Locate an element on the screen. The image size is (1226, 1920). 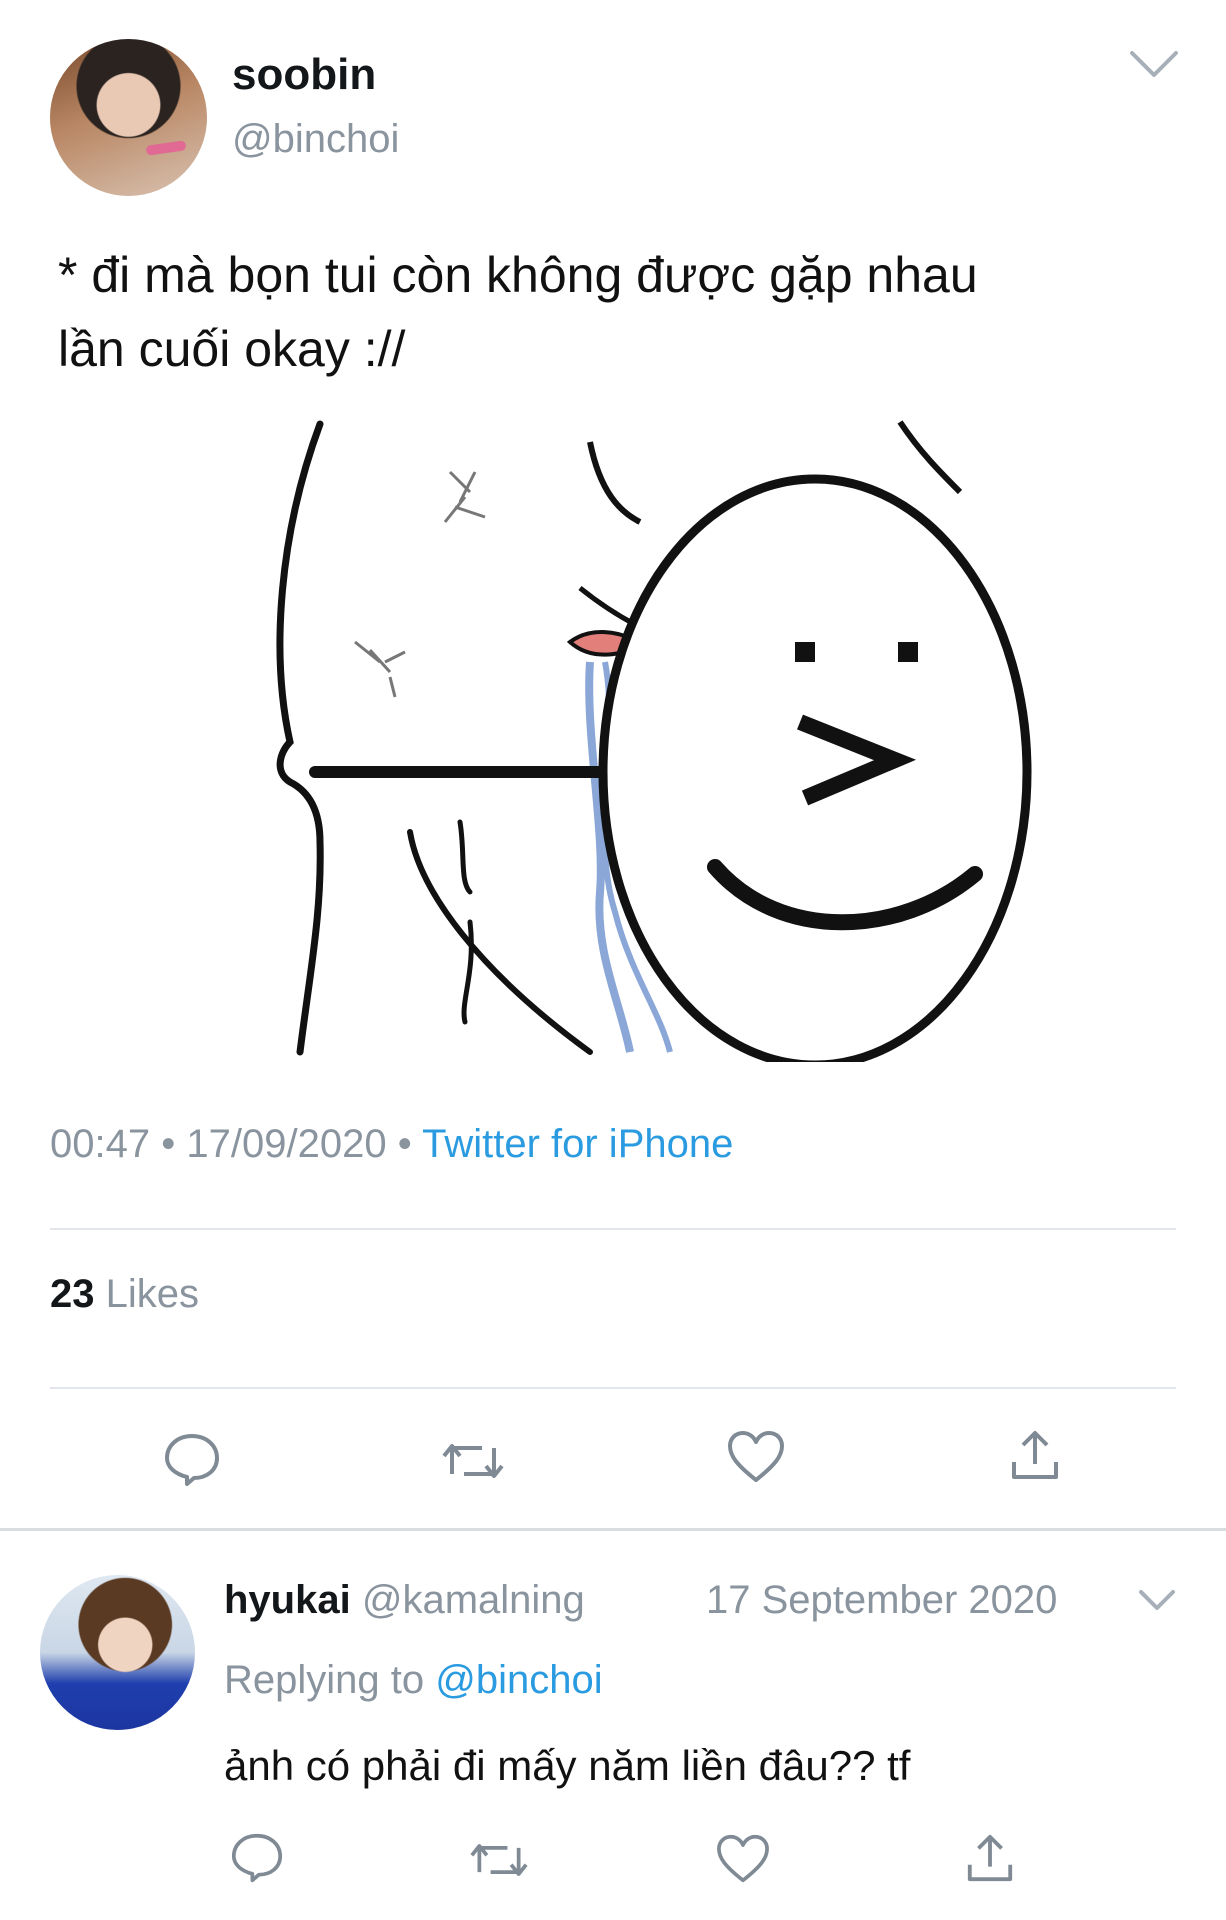
reply-author-avatar is located at coordinates (117, 1652).